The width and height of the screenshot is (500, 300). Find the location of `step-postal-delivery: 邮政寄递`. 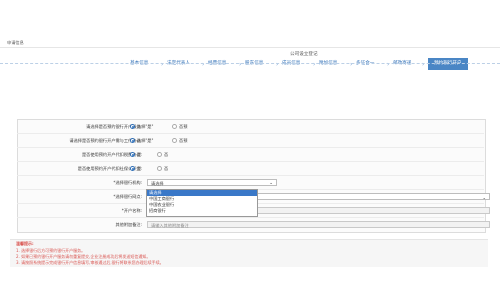

step-postal-delivery: 邮政寄递 is located at coordinates (402, 64).